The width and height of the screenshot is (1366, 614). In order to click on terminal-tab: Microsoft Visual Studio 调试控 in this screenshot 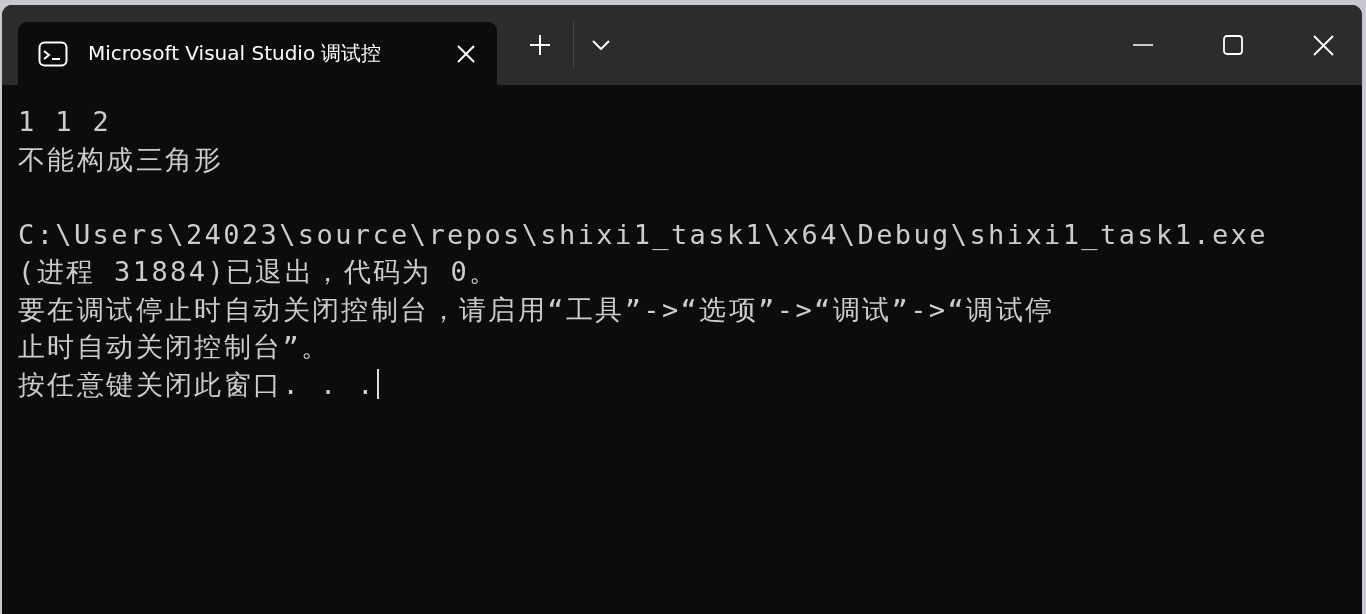, I will do `click(257, 53)`.